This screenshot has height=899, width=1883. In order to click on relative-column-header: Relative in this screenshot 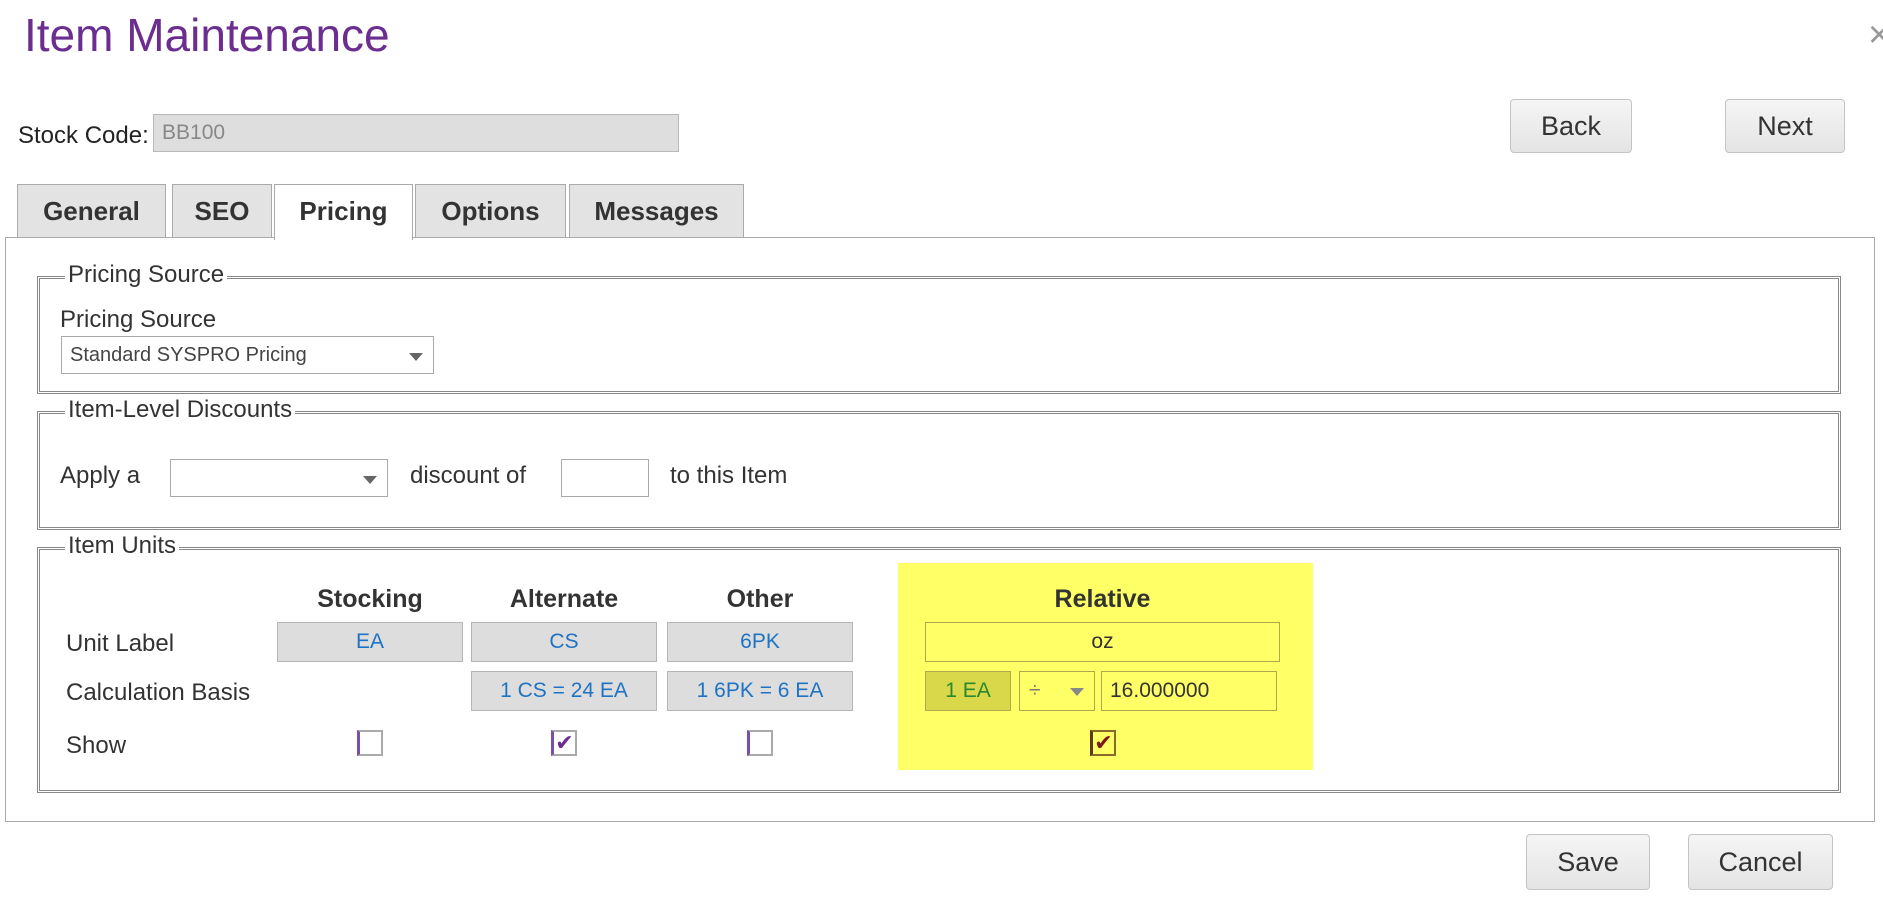, I will do `click(1102, 599)`.